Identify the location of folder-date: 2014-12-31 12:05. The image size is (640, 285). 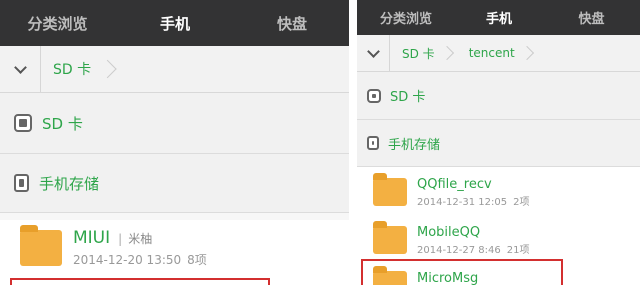
(462, 202).